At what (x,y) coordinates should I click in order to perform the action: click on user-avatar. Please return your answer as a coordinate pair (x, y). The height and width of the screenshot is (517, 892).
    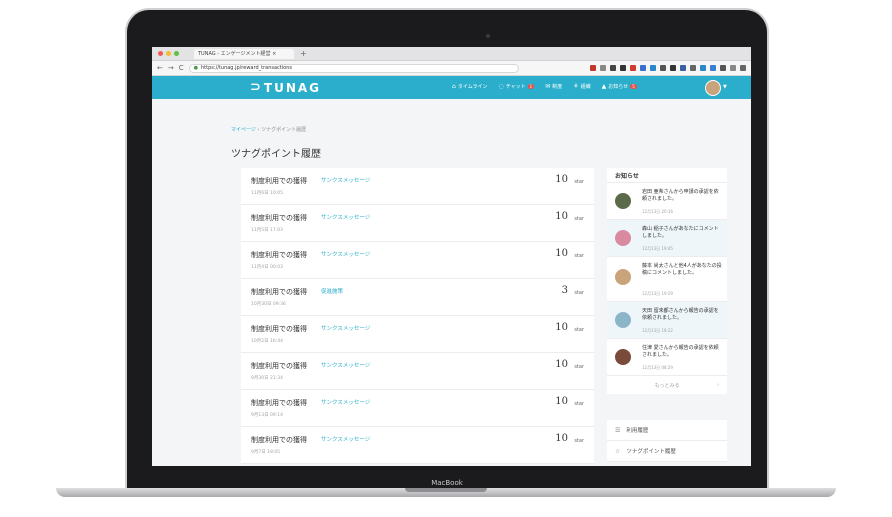
    Looking at the image, I should click on (713, 88).